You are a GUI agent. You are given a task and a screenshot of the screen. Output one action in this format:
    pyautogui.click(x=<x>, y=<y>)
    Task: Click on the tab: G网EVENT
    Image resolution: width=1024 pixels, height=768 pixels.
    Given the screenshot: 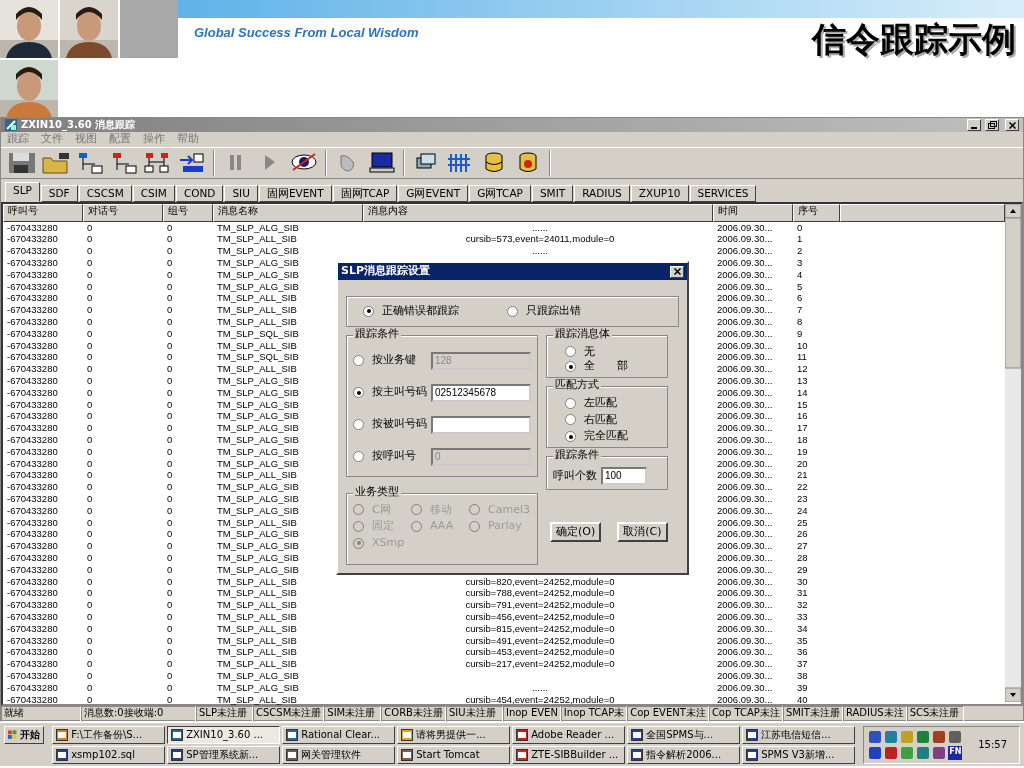 What is the action you would take?
    pyautogui.click(x=433, y=193)
    